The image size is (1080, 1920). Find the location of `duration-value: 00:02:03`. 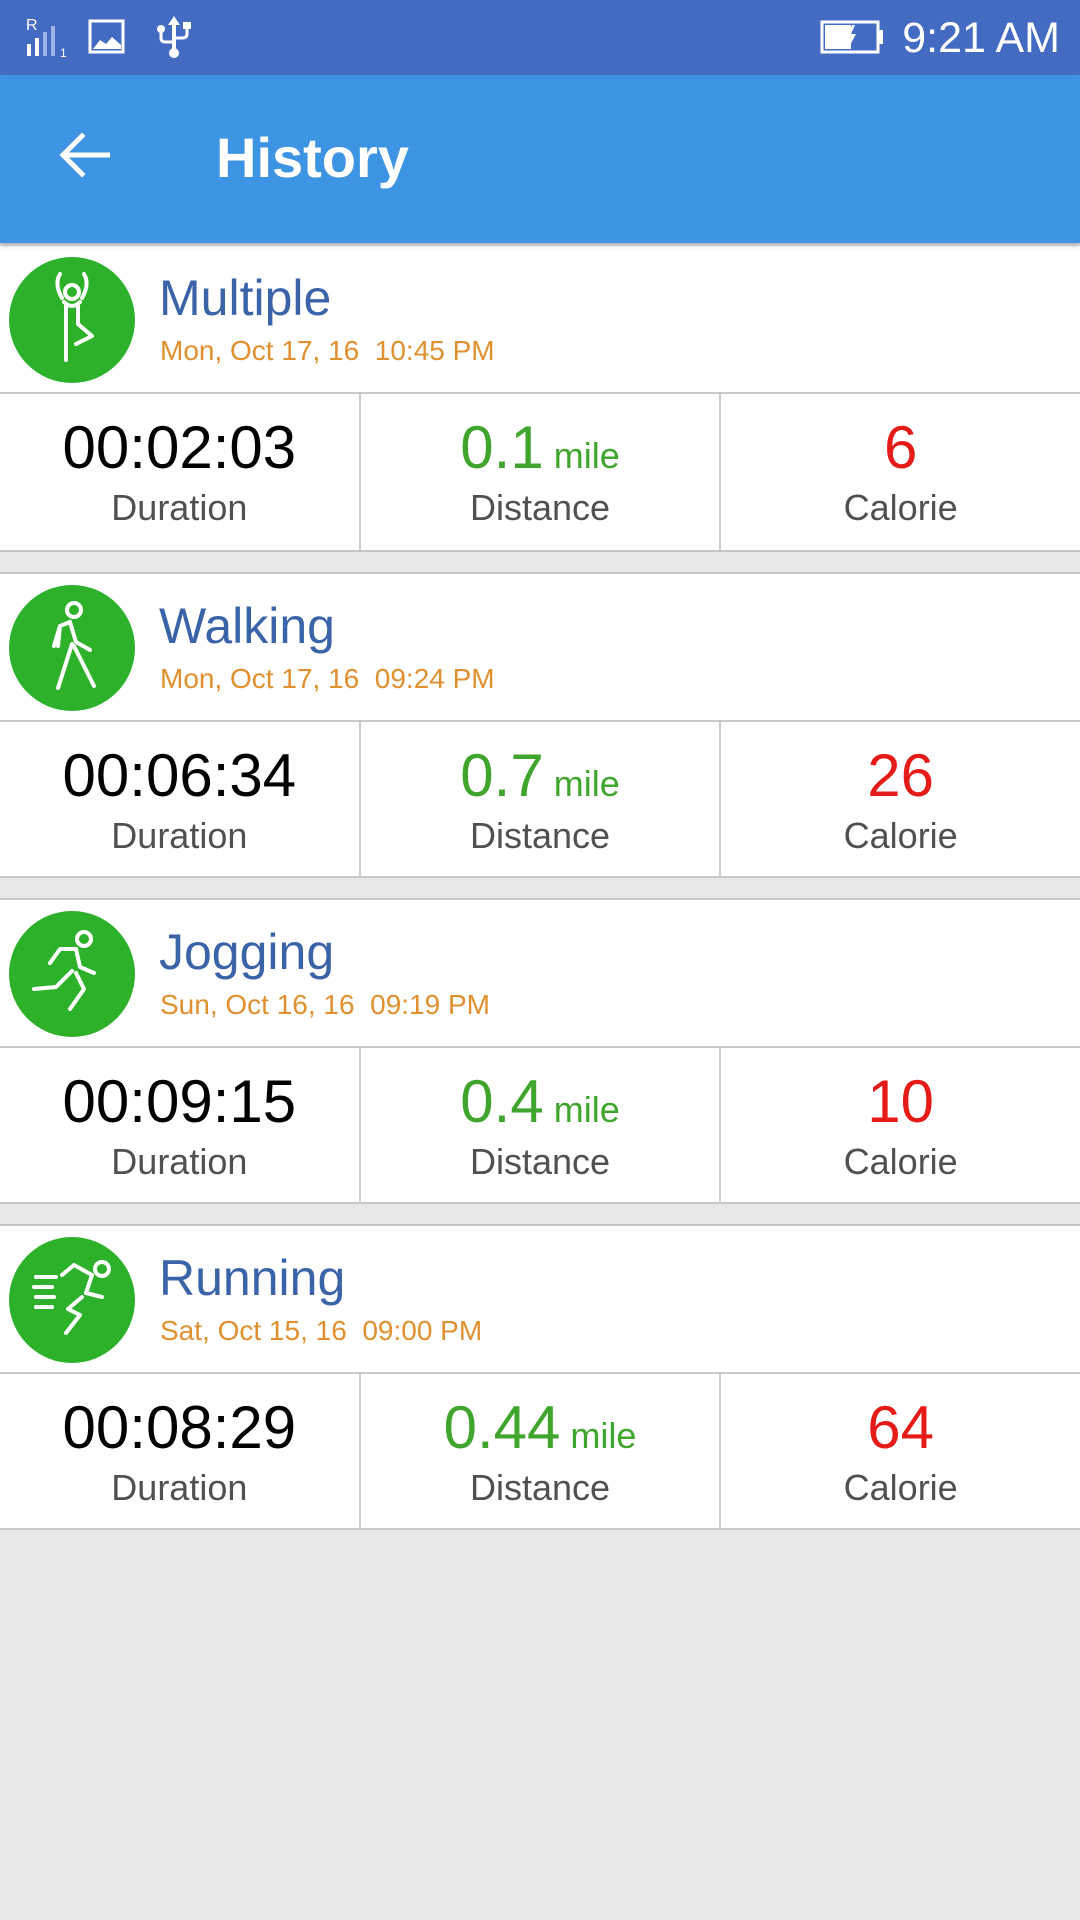

duration-value: 00:02:03 is located at coordinates (179, 447).